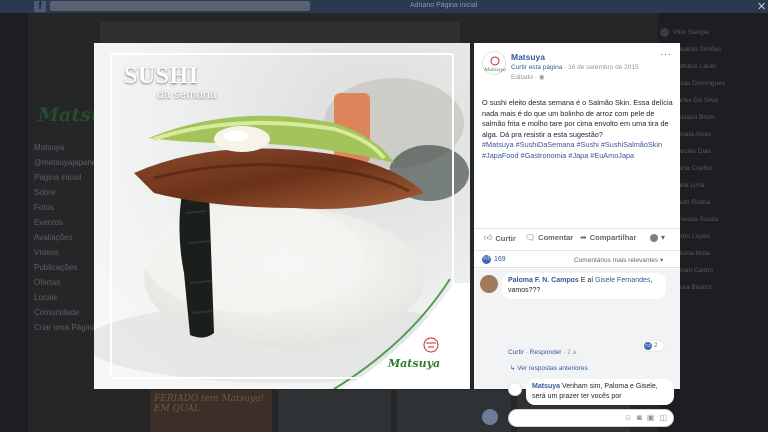  I want to click on comment-button: 🗨︎ Comentar, so click(549, 237).